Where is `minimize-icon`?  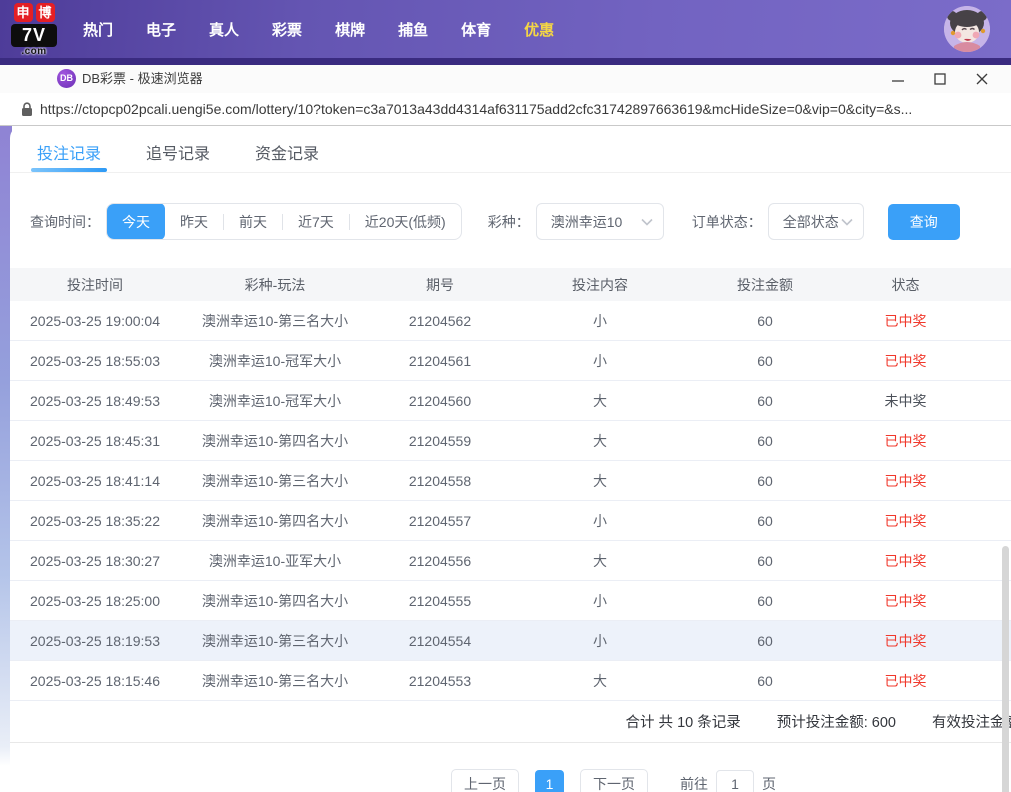 minimize-icon is located at coordinates (898, 81).